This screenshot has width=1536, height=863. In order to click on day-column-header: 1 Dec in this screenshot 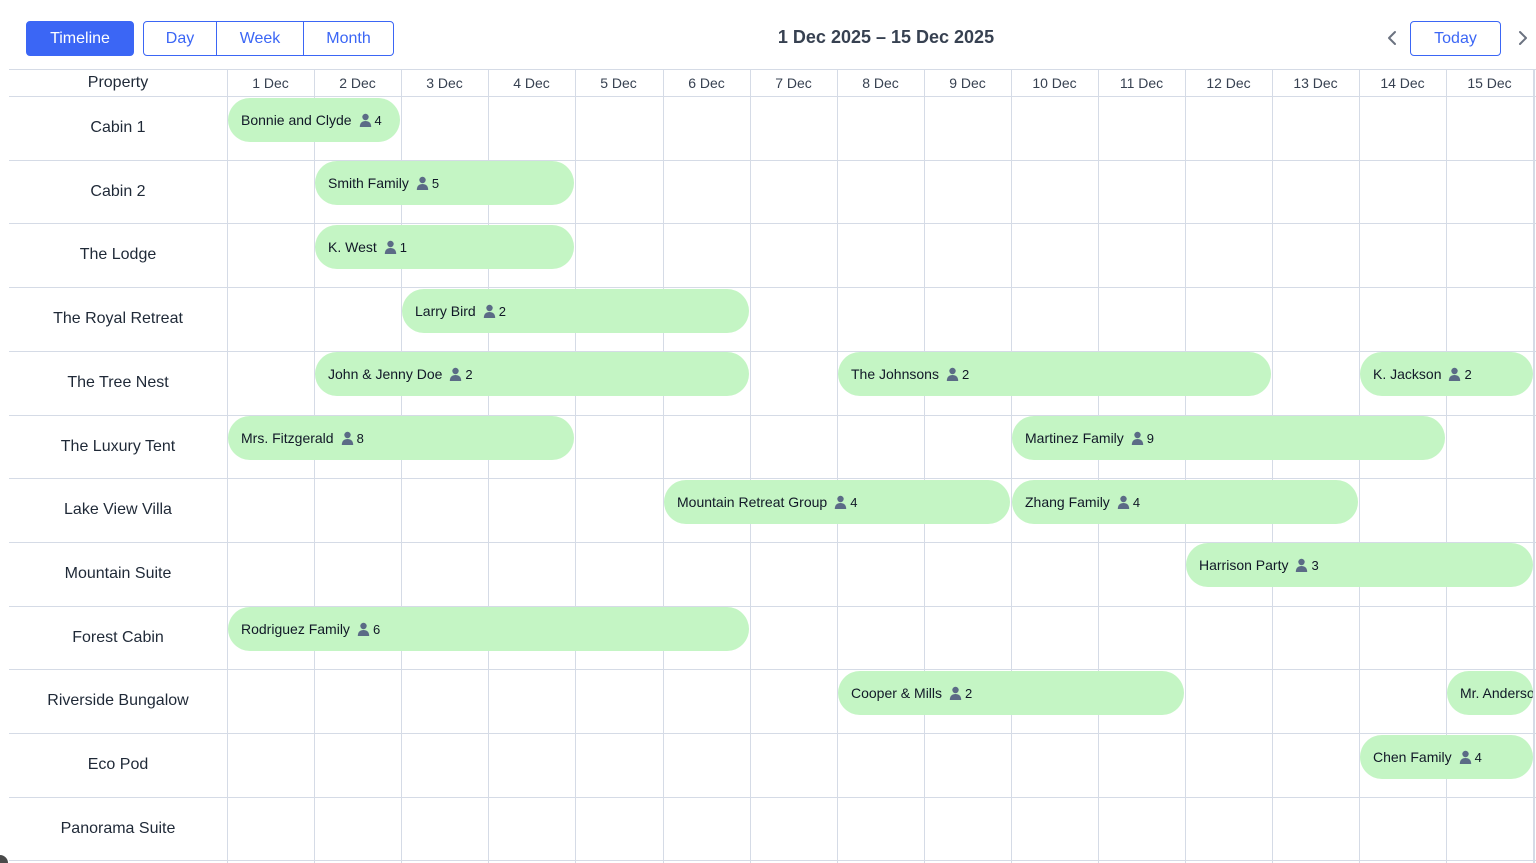, I will do `click(270, 82)`.